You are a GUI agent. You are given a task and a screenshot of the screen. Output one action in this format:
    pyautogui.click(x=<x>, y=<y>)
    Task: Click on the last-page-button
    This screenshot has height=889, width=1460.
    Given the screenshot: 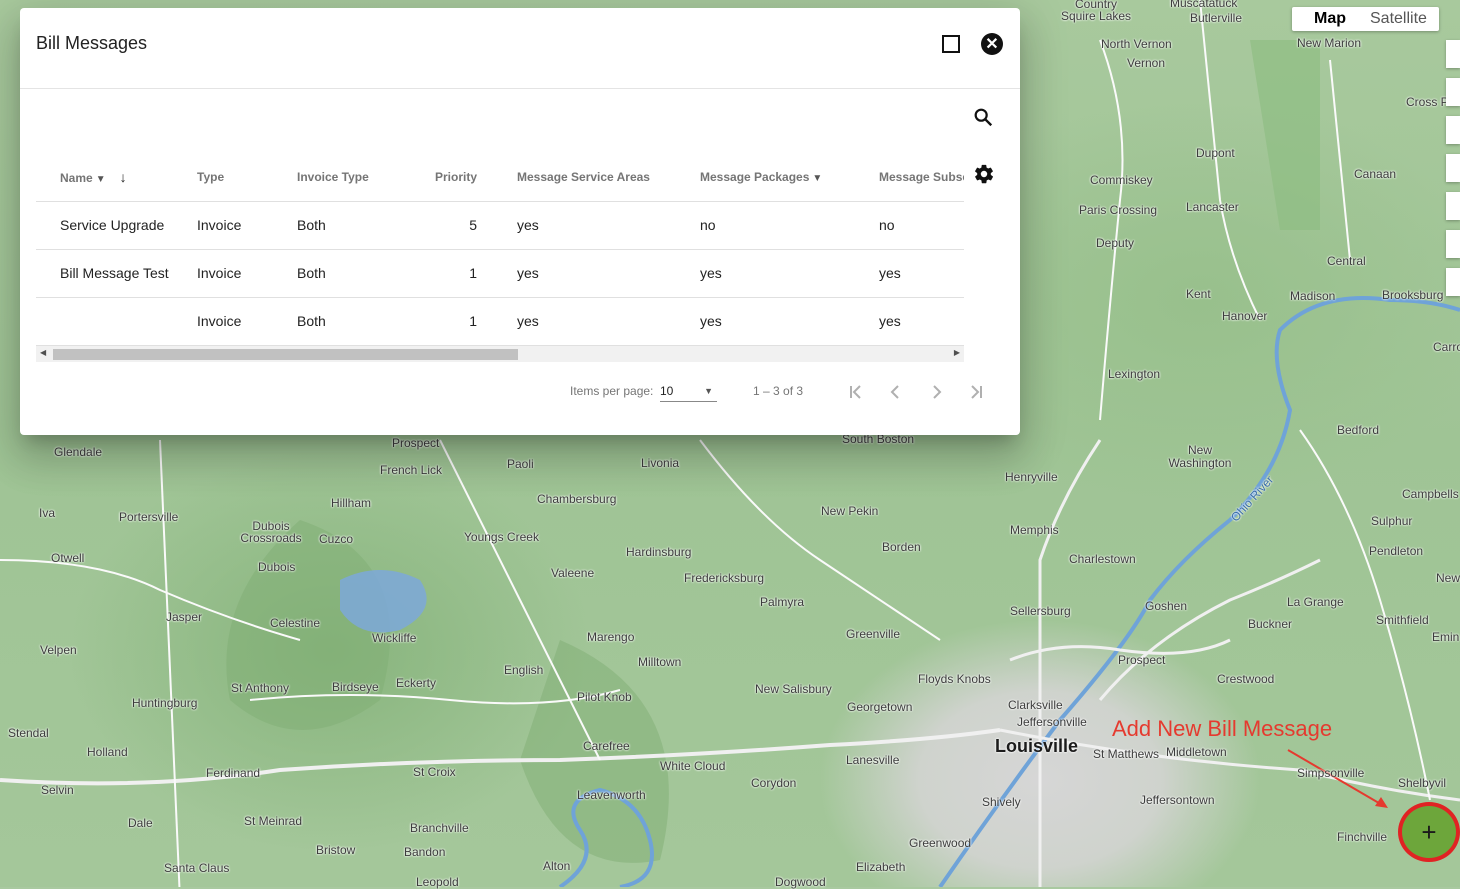 What is the action you would take?
    pyautogui.click(x=976, y=392)
    